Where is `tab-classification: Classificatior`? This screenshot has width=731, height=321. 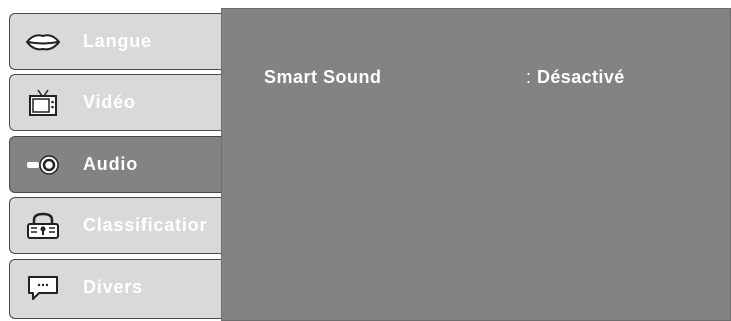
tab-classification: Classificatior is located at coordinates (115, 225).